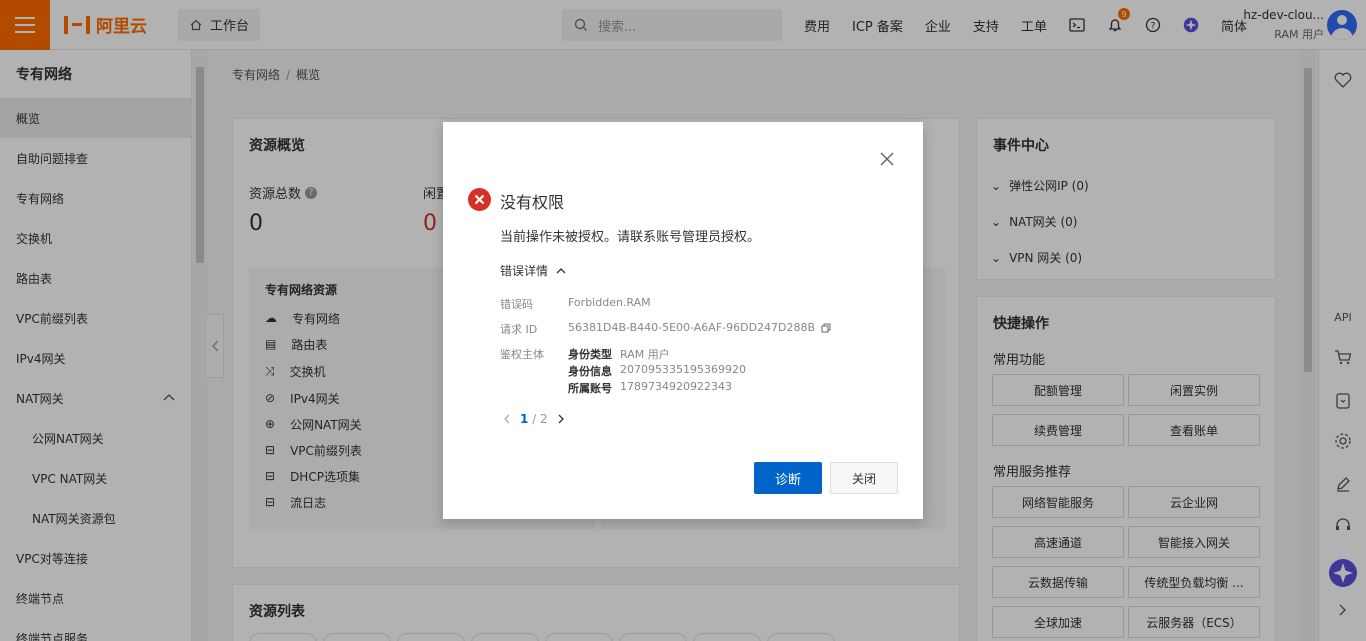  Describe the element at coordinates (788, 478) in the screenshot. I see `diagnose-button: 诊断` at that location.